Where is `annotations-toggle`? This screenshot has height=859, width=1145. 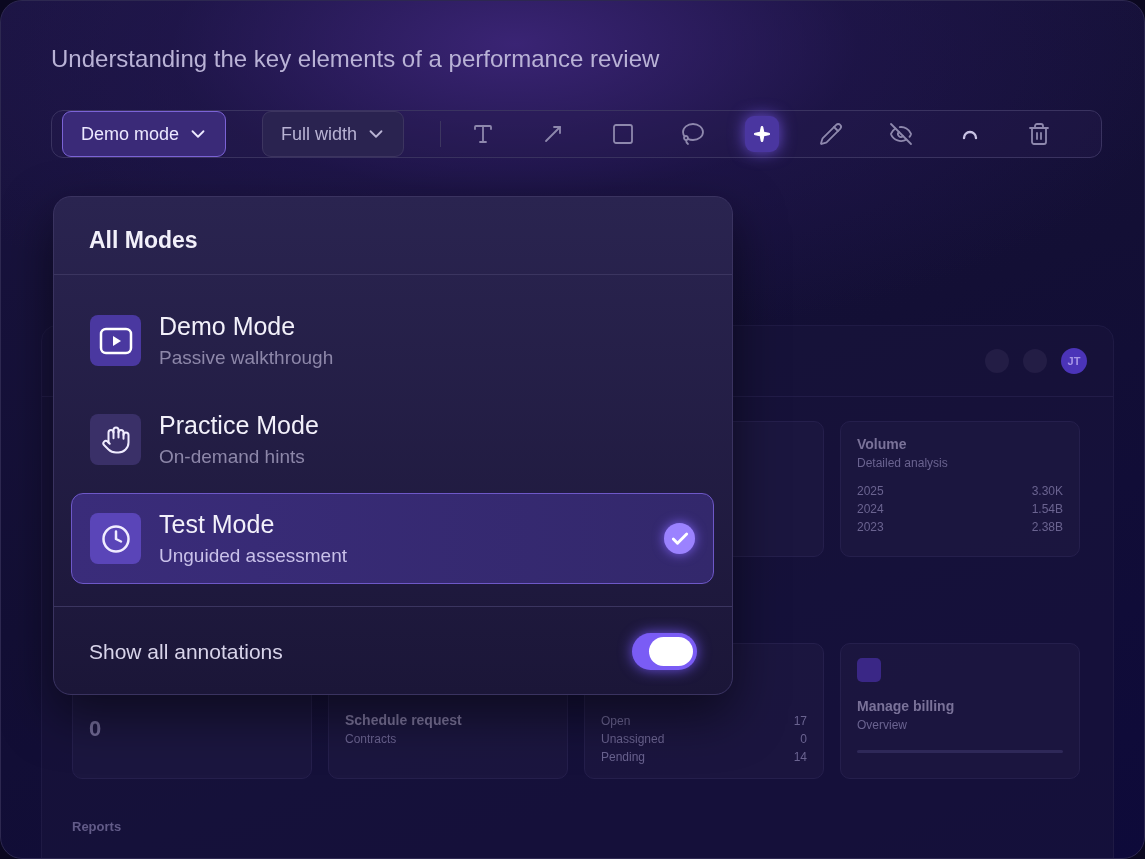
annotations-toggle is located at coordinates (664, 651).